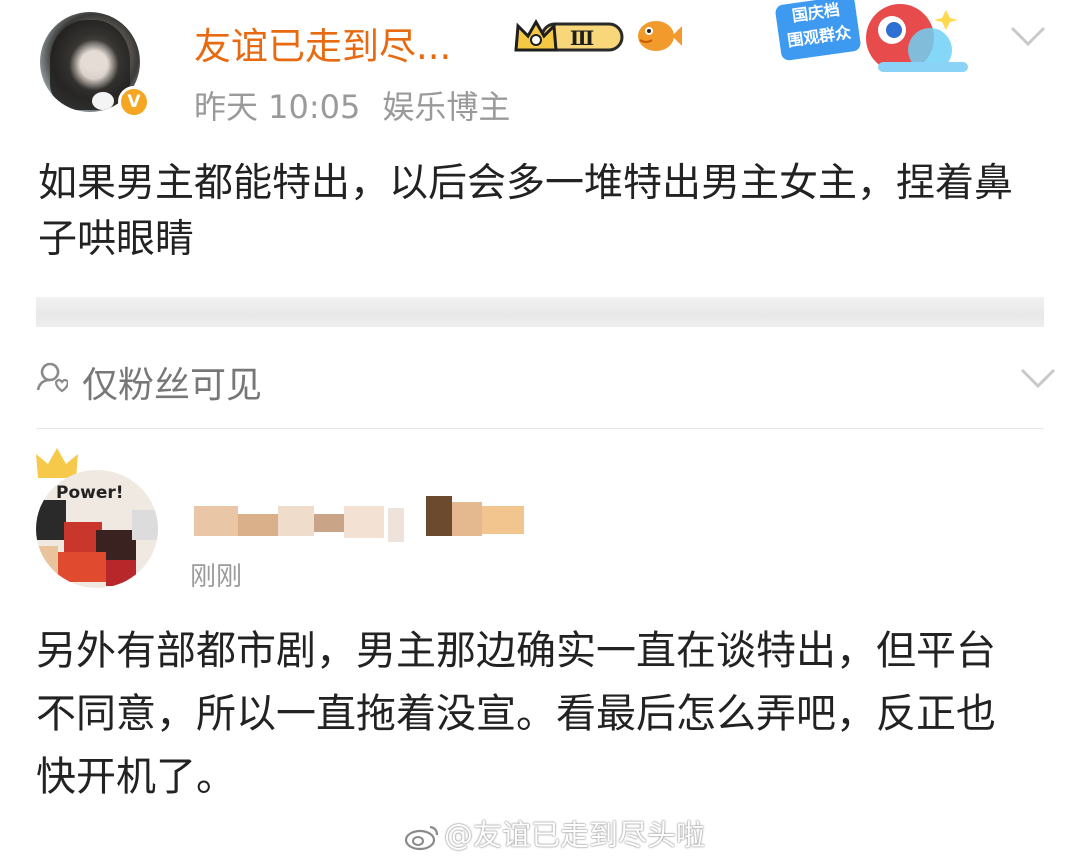 The width and height of the screenshot is (1080, 856). Describe the element at coordinates (582, 38) in the screenshot. I see `level-text: Ⅲ` at that location.